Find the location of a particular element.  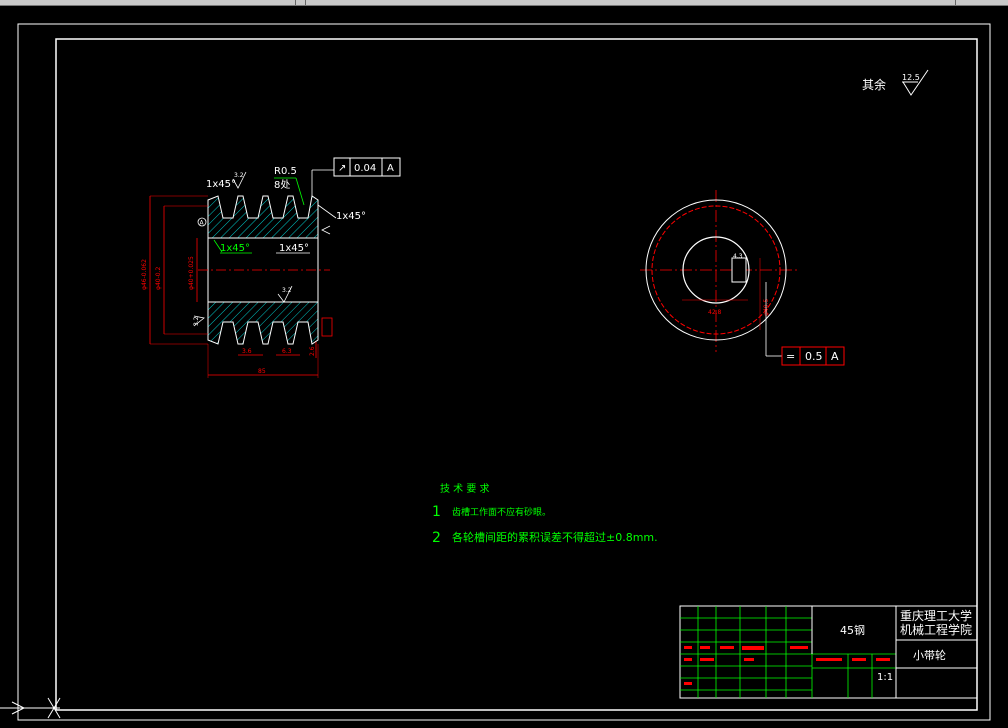

tooth-count: 8处 is located at coordinates (282, 185).